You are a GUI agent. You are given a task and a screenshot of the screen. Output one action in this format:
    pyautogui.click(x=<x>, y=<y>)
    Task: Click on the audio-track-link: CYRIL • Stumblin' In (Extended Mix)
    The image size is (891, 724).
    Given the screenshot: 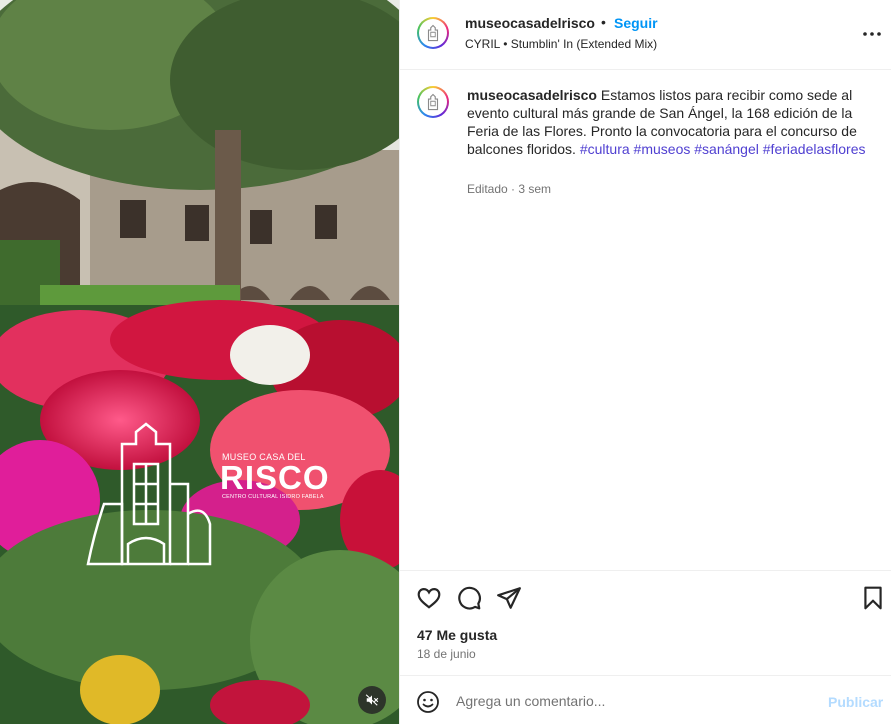 What is the action you would take?
    pyautogui.click(x=561, y=44)
    